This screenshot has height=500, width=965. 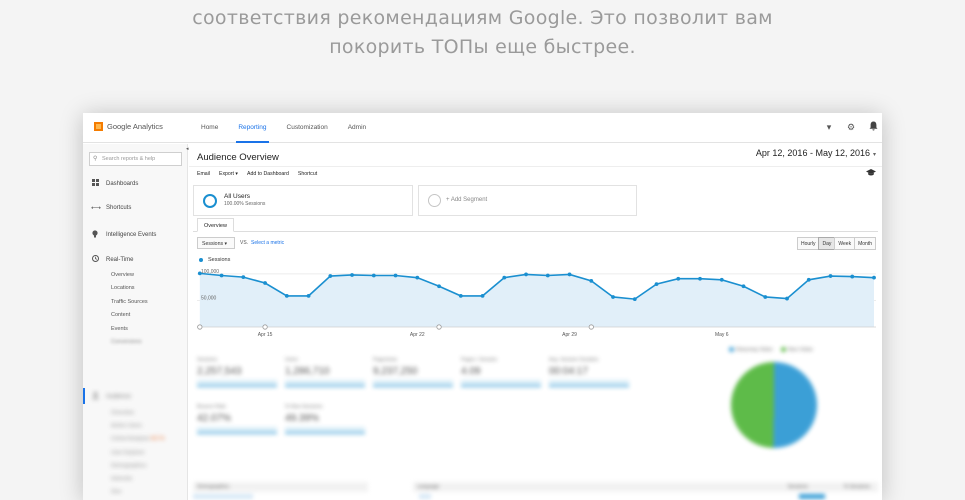 What do you see at coordinates (237, 419) in the screenshot?
I see `metric-bounce-rate: Bounce Rate 42.07%` at bounding box center [237, 419].